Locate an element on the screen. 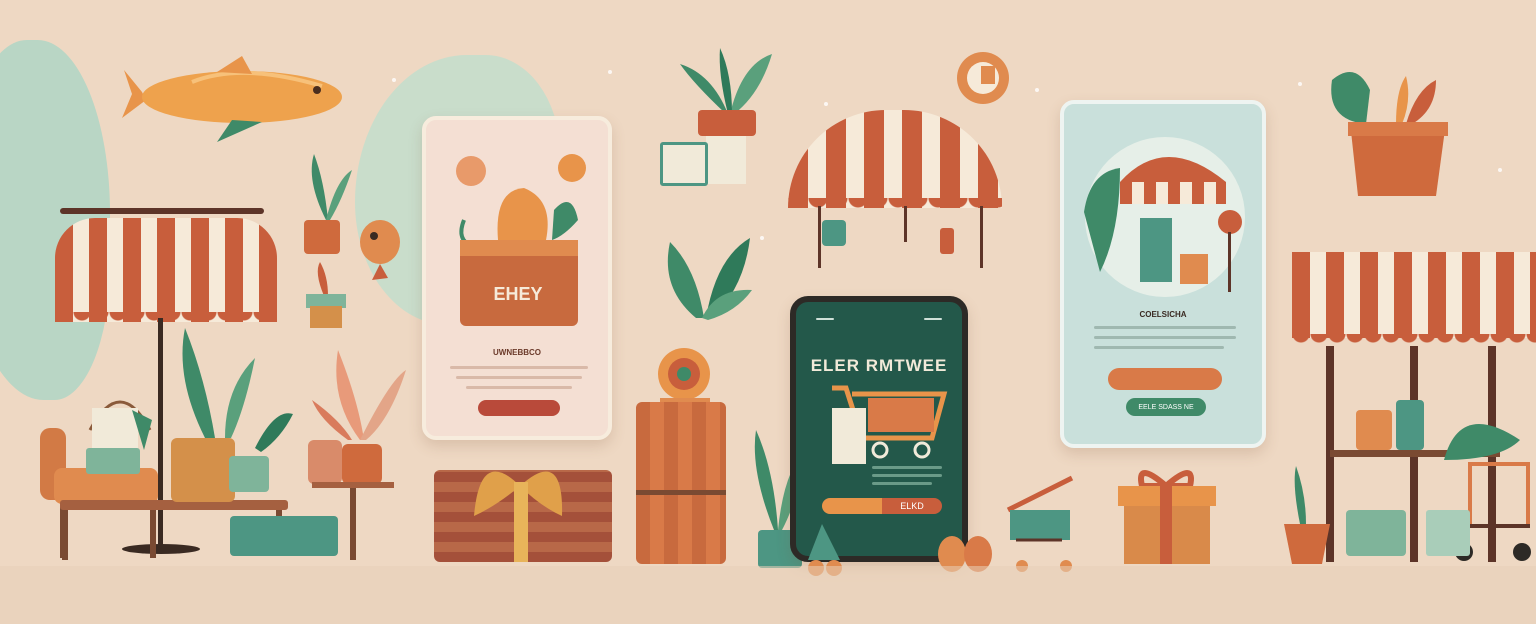 The image size is (1536, 624). phone-mockup-left: EHEY UWNEBBCO is located at coordinates (517, 278).